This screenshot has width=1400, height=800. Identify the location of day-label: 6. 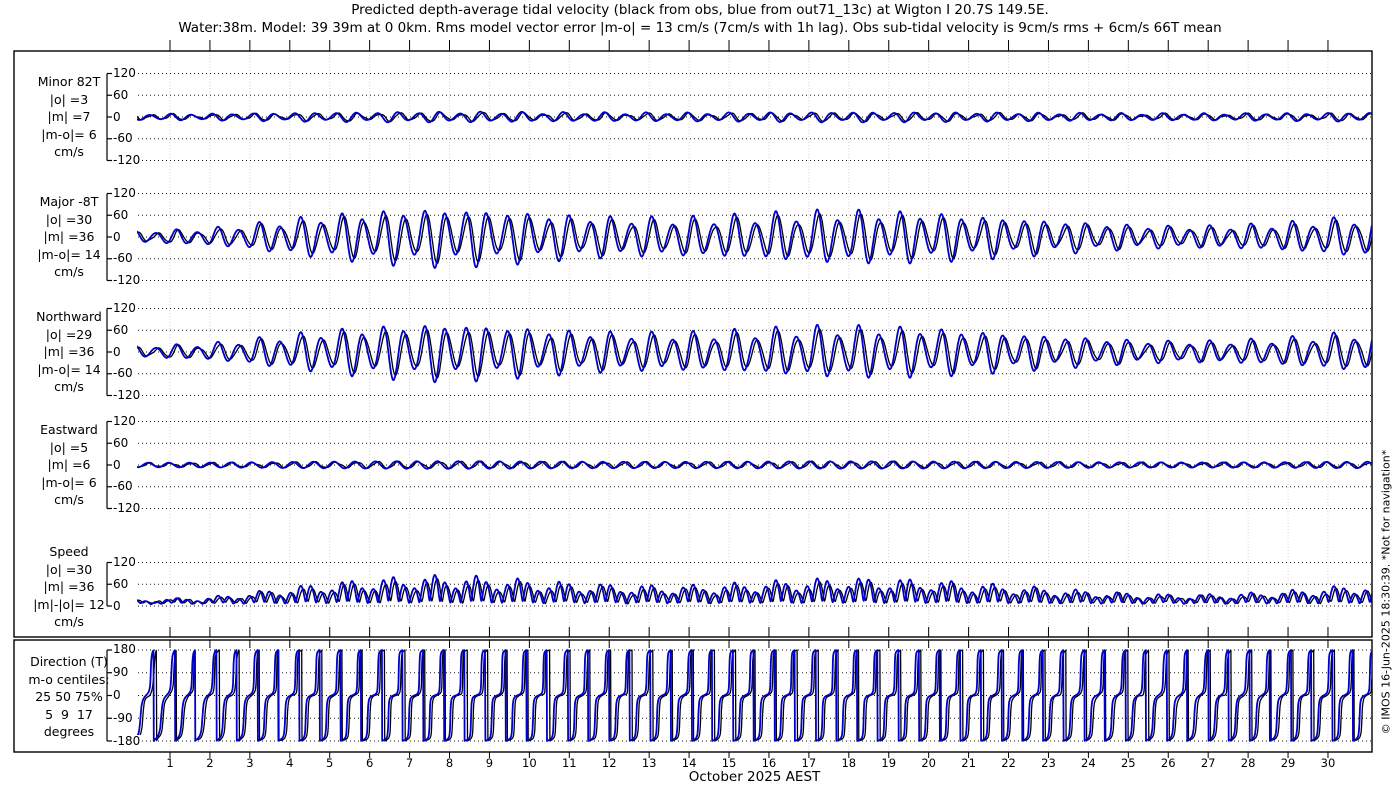
(369, 763).